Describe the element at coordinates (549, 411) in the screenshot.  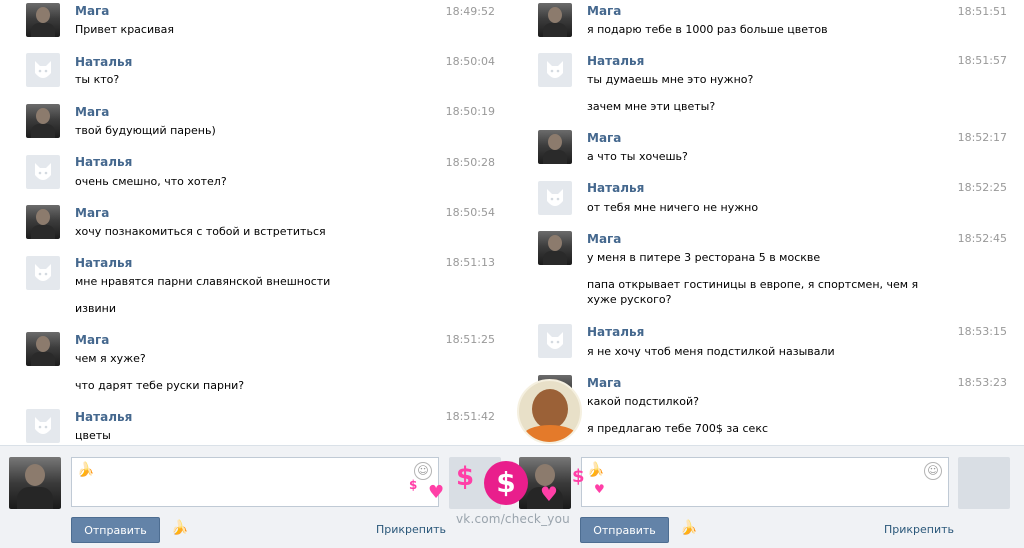
I see `cartoon-face-sticker` at that location.